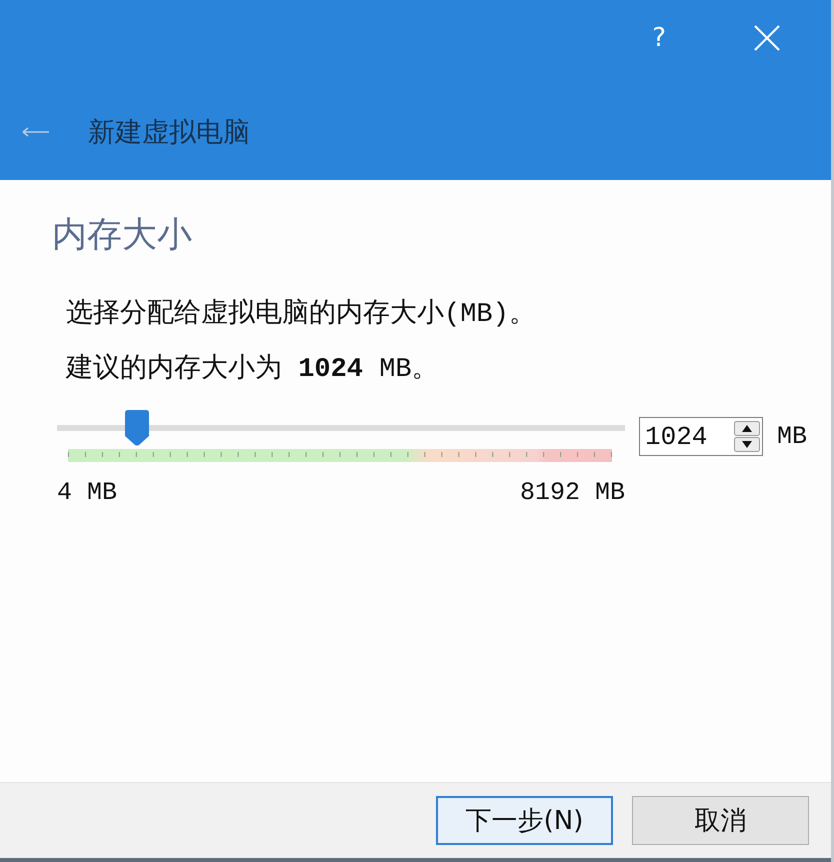  What do you see at coordinates (87, 493) in the screenshot?
I see `min-label: 4 MB` at bounding box center [87, 493].